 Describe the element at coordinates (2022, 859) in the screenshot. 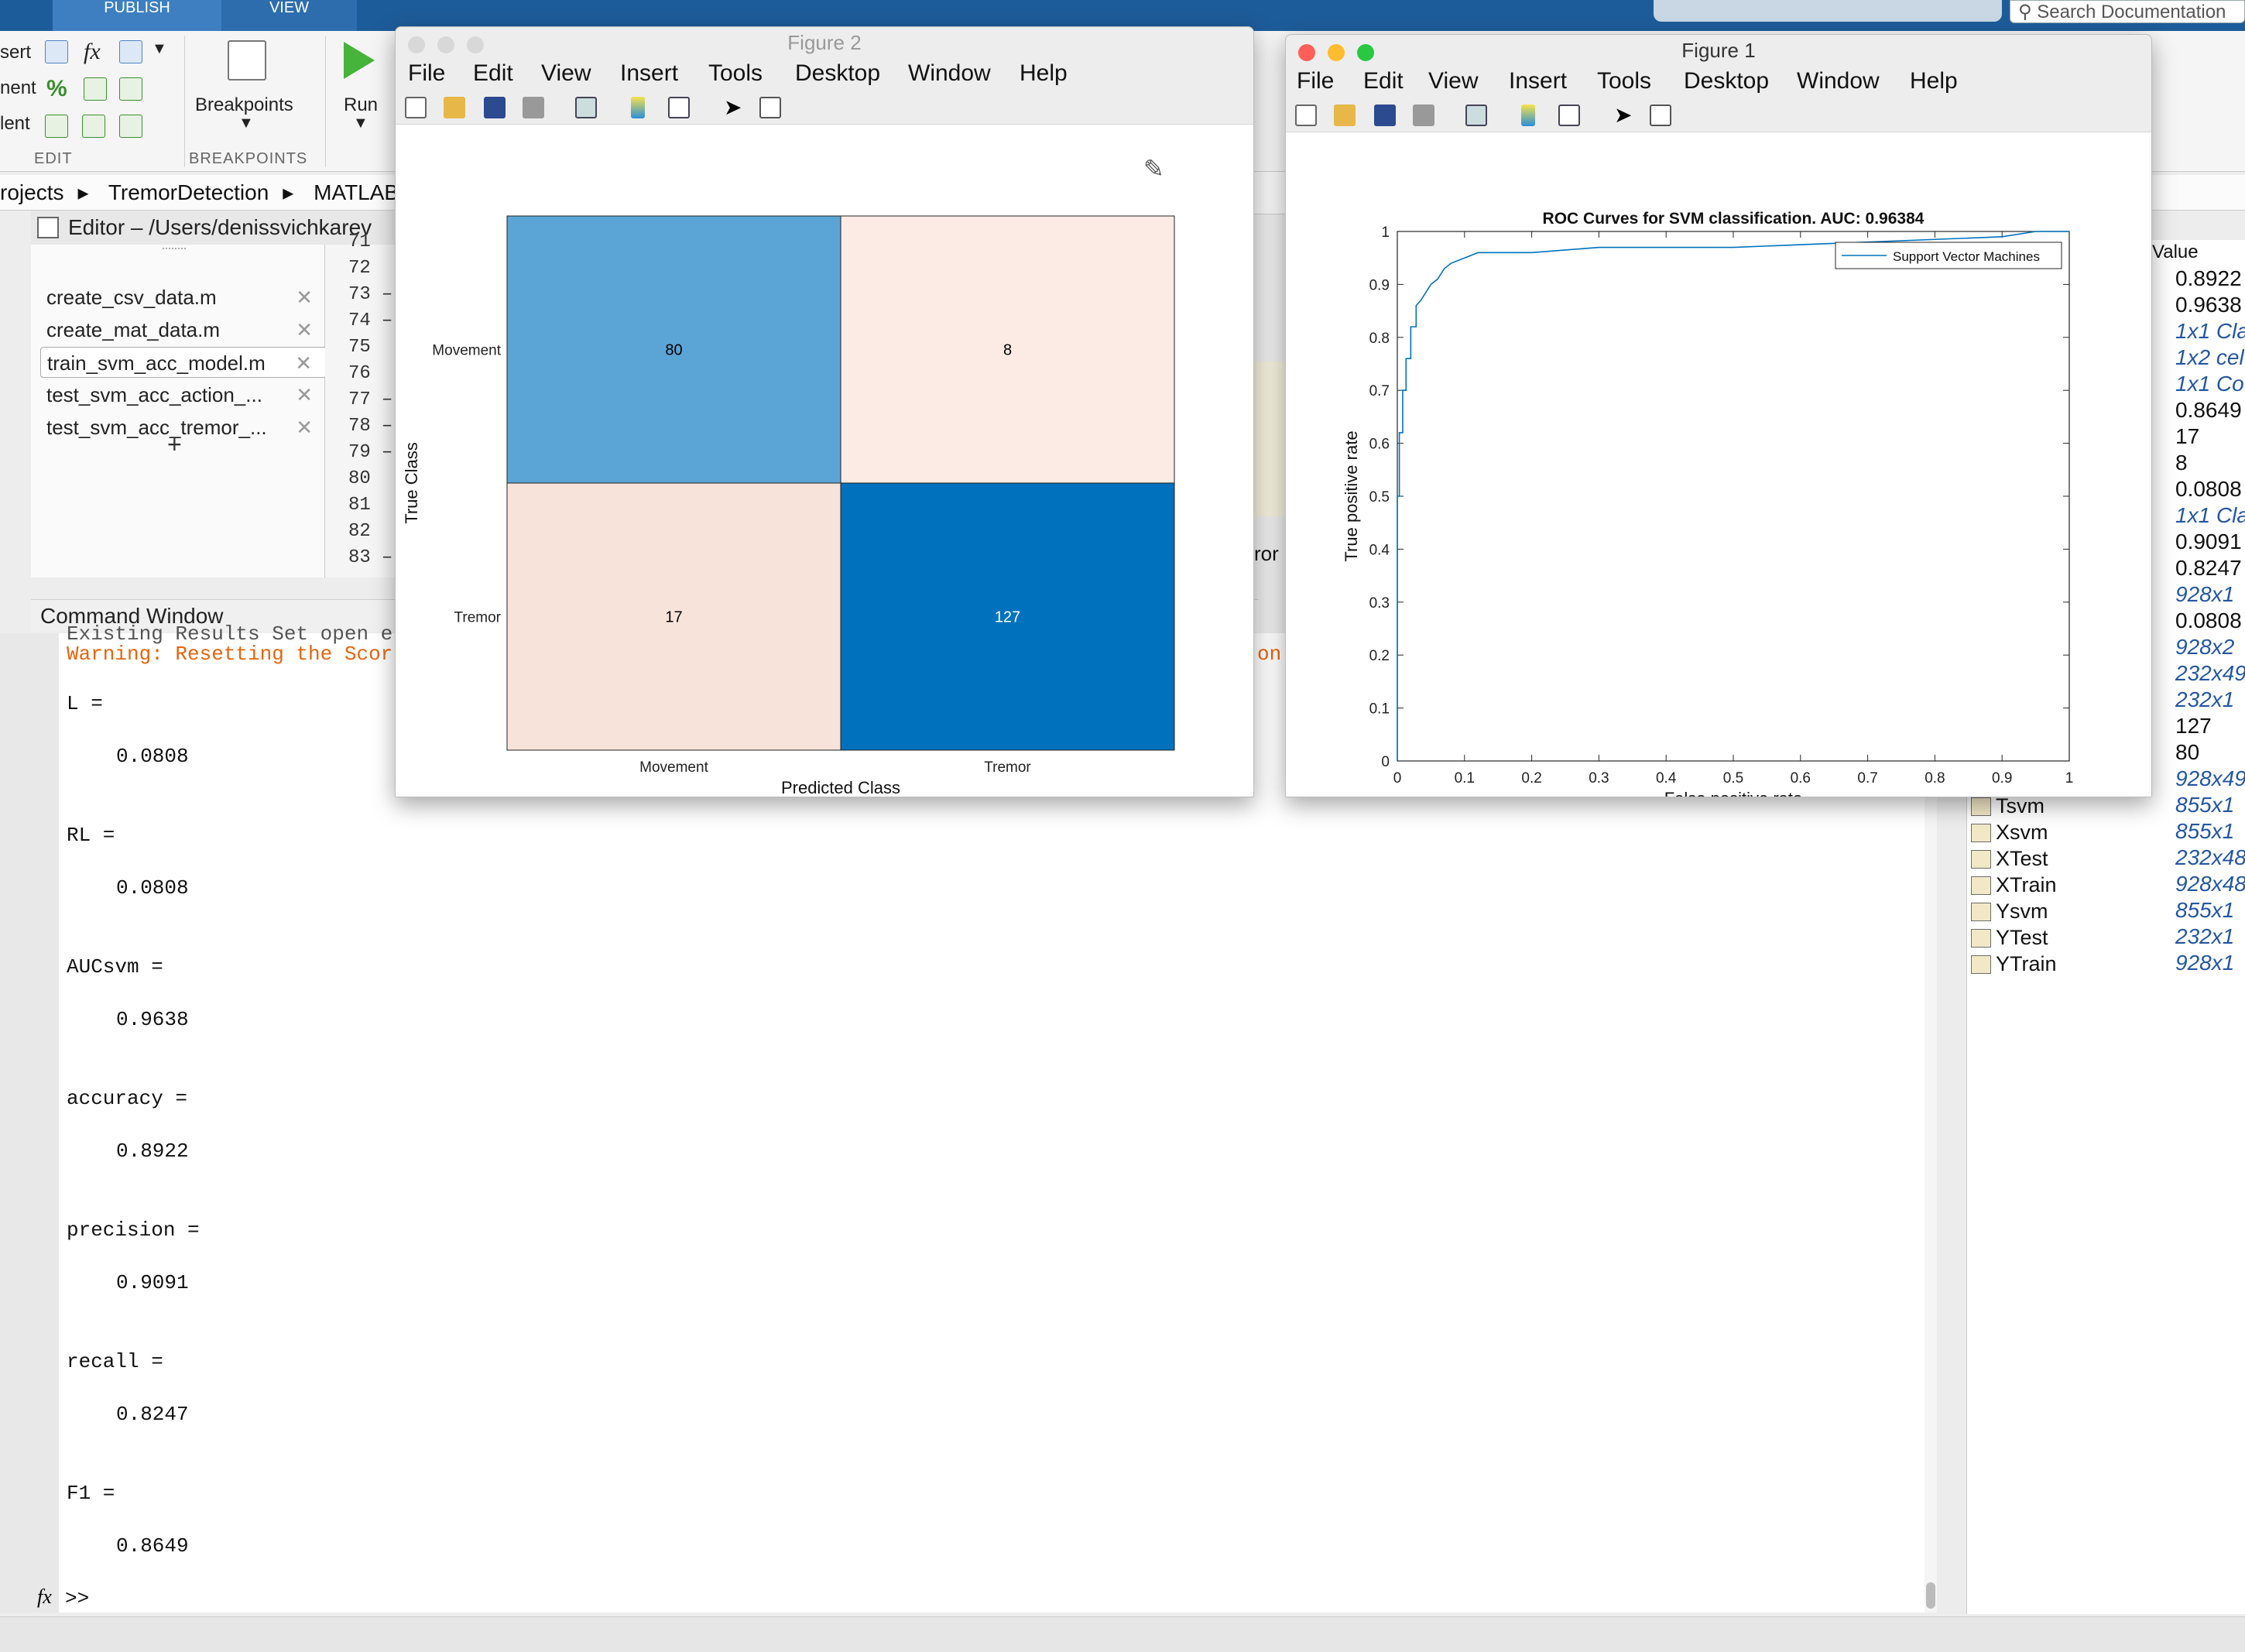

I see `workspace-variable-name: XTest` at that location.